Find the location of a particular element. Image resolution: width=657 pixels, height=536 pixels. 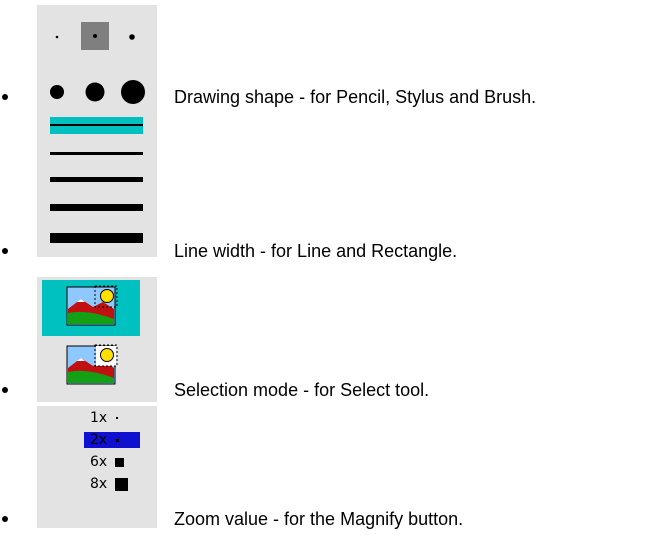

zoom-1x-pixel-icon is located at coordinates (116, 418).